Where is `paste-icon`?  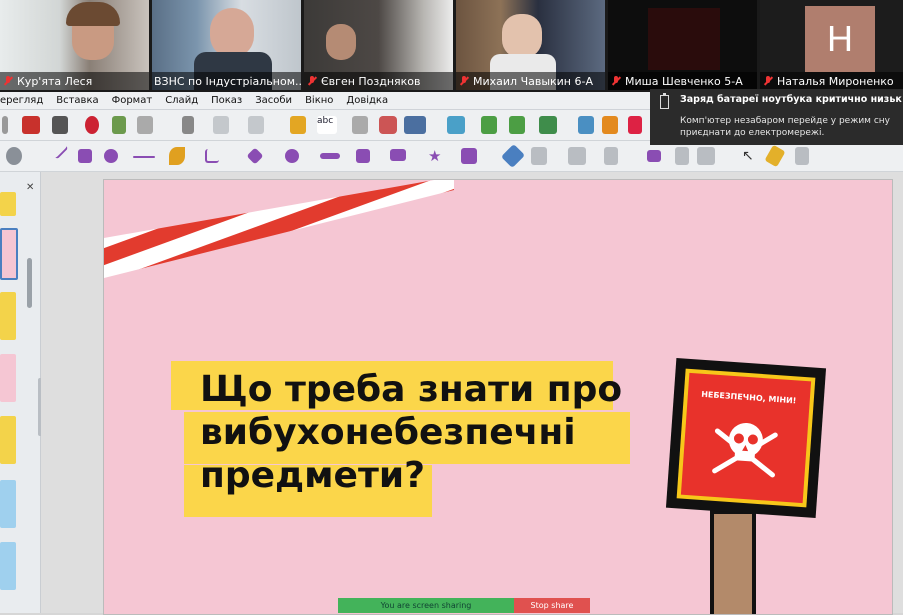
paste-icon is located at coordinates (145, 125).